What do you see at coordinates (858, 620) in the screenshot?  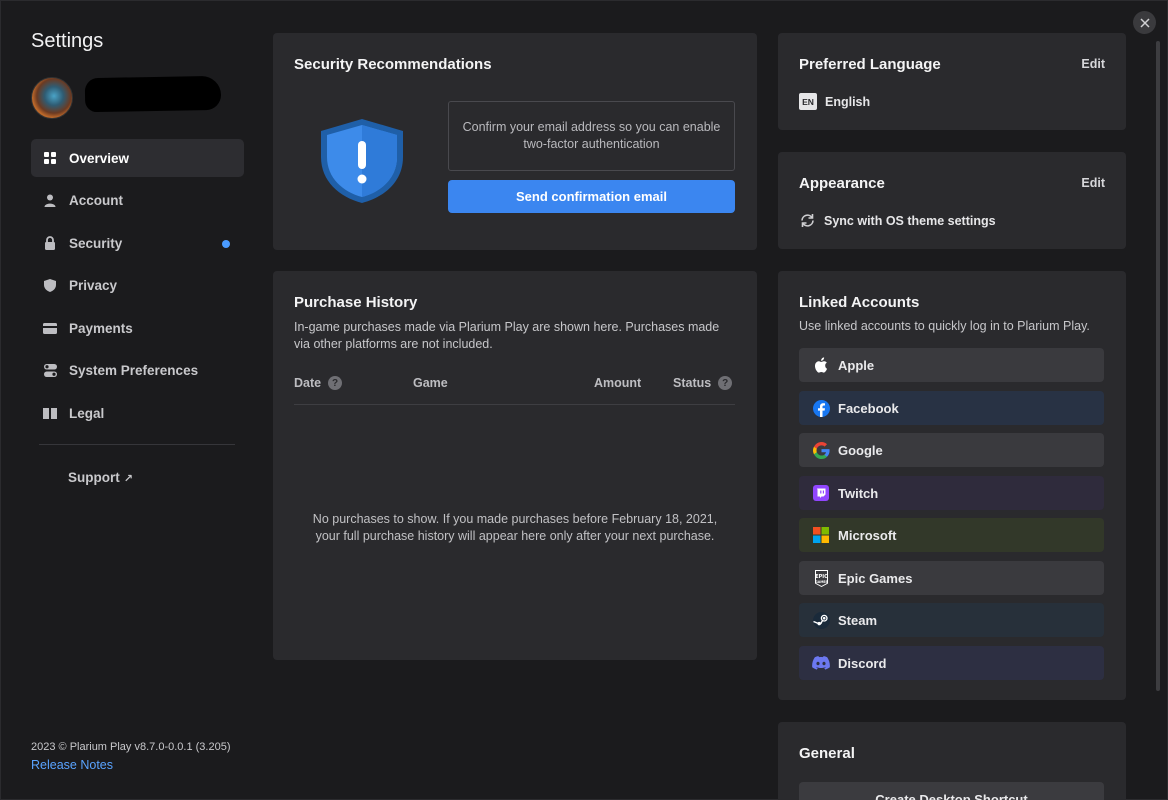 I see `account-label: Steam` at bounding box center [858, 620].